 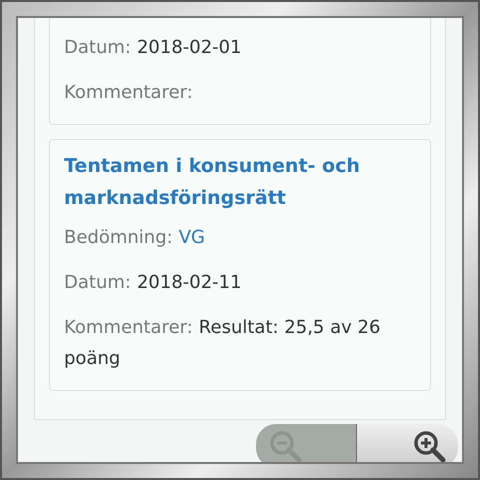 What do you see at coordinates (153, 48) in the screenshot?
I see `field-text: Datum: 2018-02-01` at bounding box center [153, 48].